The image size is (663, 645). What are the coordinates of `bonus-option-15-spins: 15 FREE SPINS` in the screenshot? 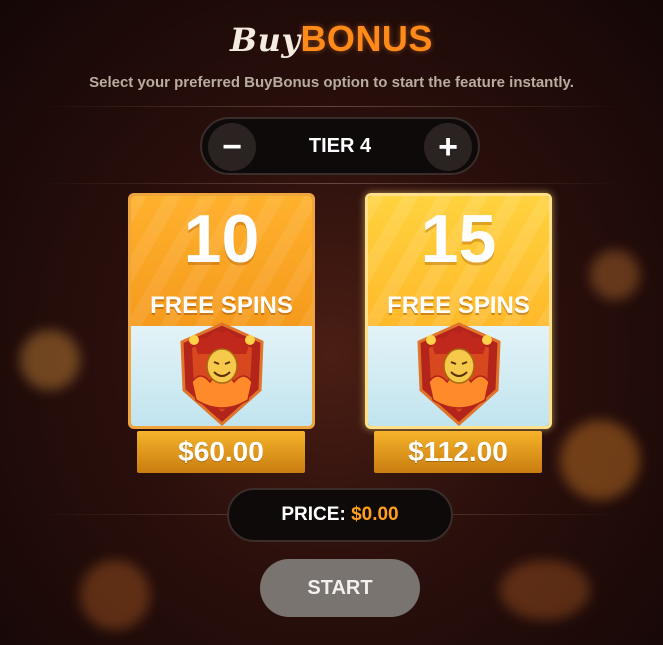 It's located at (458, 311).